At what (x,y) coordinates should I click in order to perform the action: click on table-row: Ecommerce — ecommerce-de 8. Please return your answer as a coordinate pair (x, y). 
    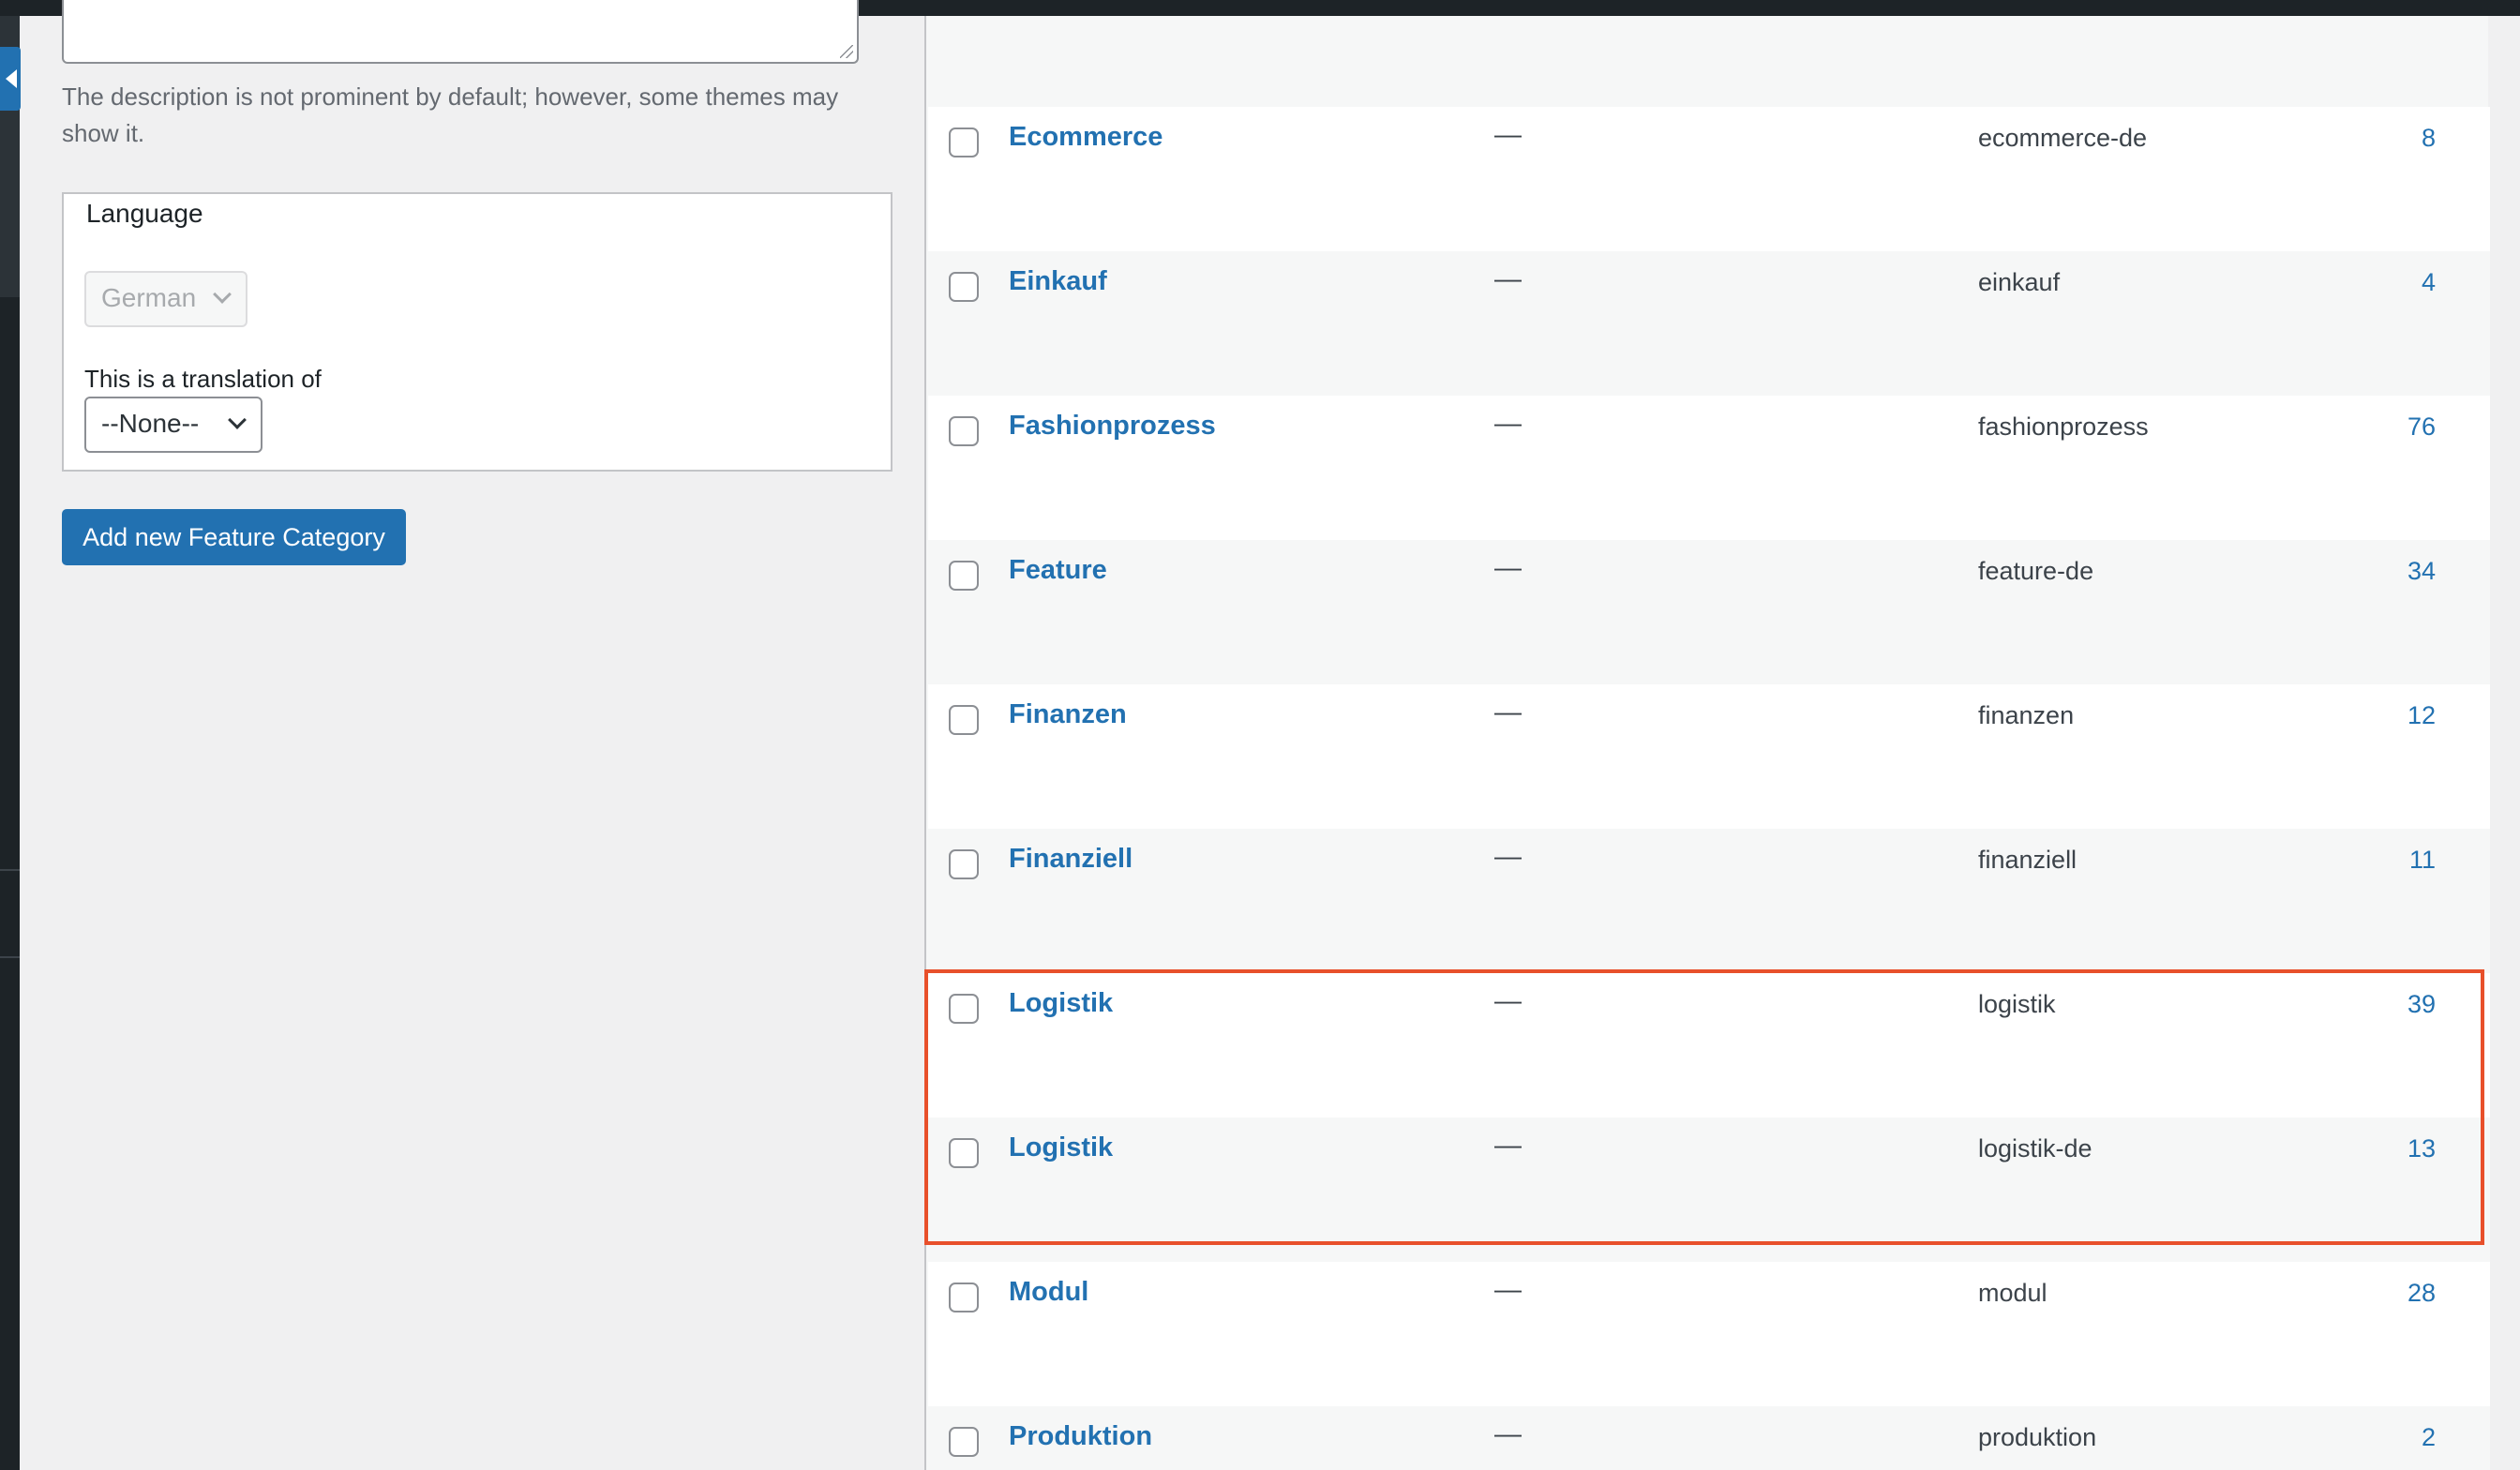
    Looking at the image, I should click on (1709, 179).